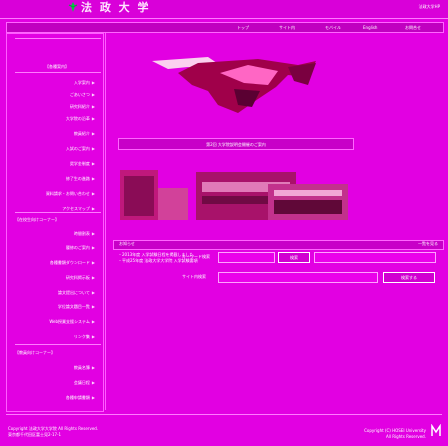  Describe the element at coordinates (405, 436) in the screenshot. I see `footer-rights: All Rights Reserved.` at that location.